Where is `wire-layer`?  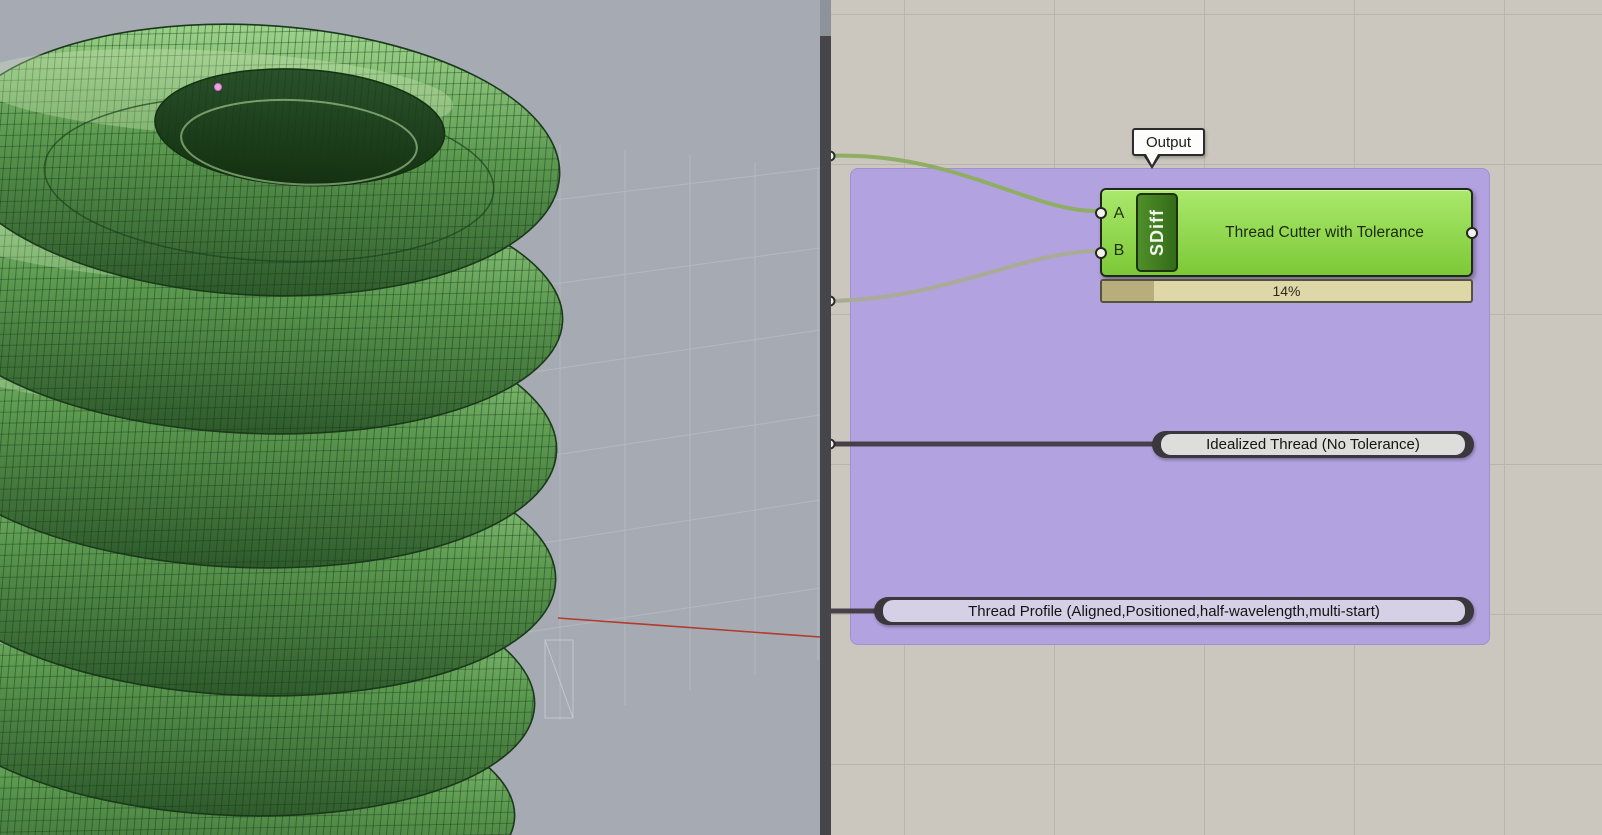
wire-layer is located at coordinates (993, 382).